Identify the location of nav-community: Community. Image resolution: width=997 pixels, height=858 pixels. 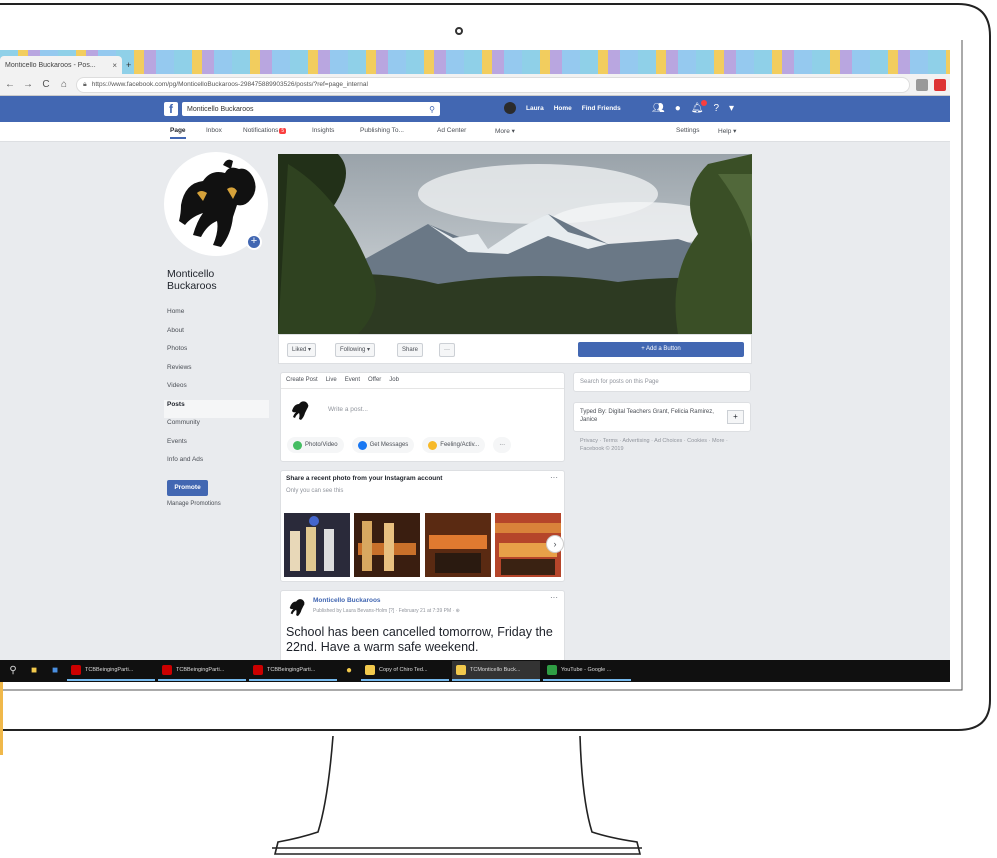
(218, 427).